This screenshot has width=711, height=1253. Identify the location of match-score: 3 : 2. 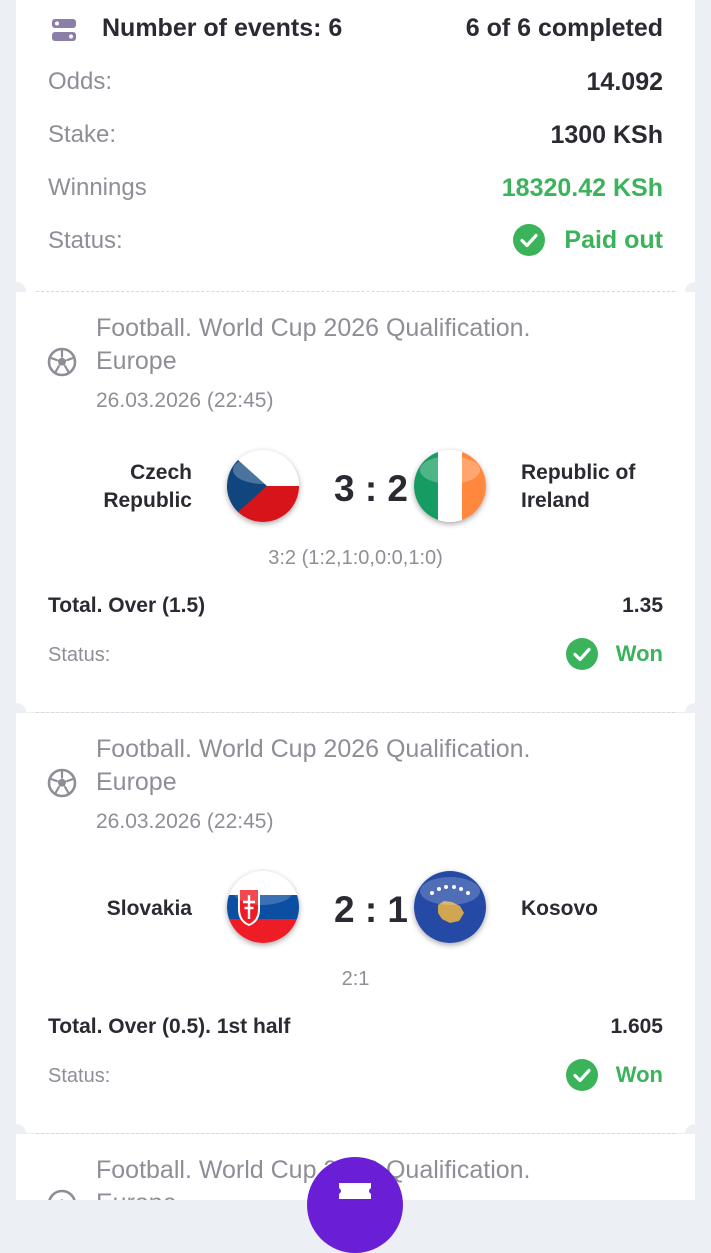
(371, 488).